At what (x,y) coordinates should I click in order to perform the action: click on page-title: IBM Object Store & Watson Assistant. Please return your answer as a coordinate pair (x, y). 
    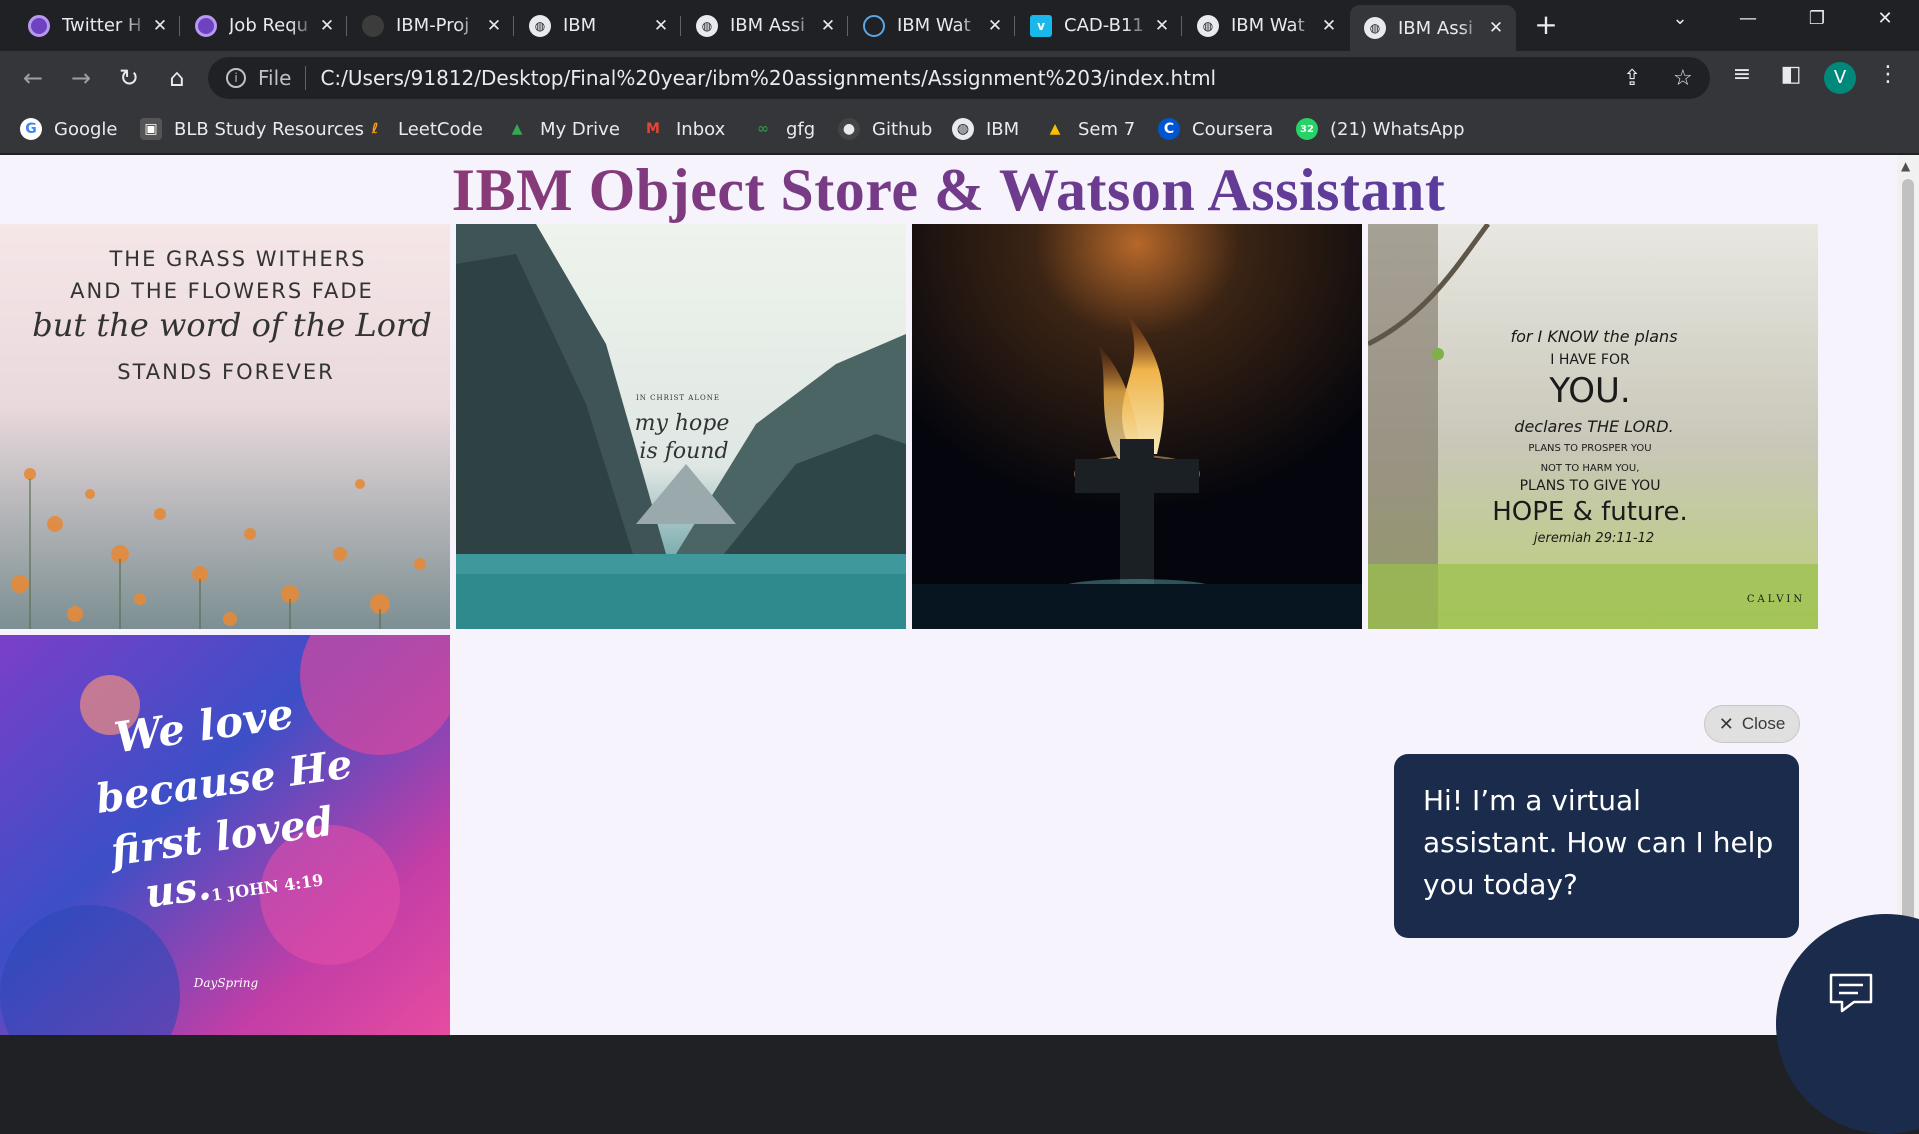
    Looking at the image, I should click on (948, 190).